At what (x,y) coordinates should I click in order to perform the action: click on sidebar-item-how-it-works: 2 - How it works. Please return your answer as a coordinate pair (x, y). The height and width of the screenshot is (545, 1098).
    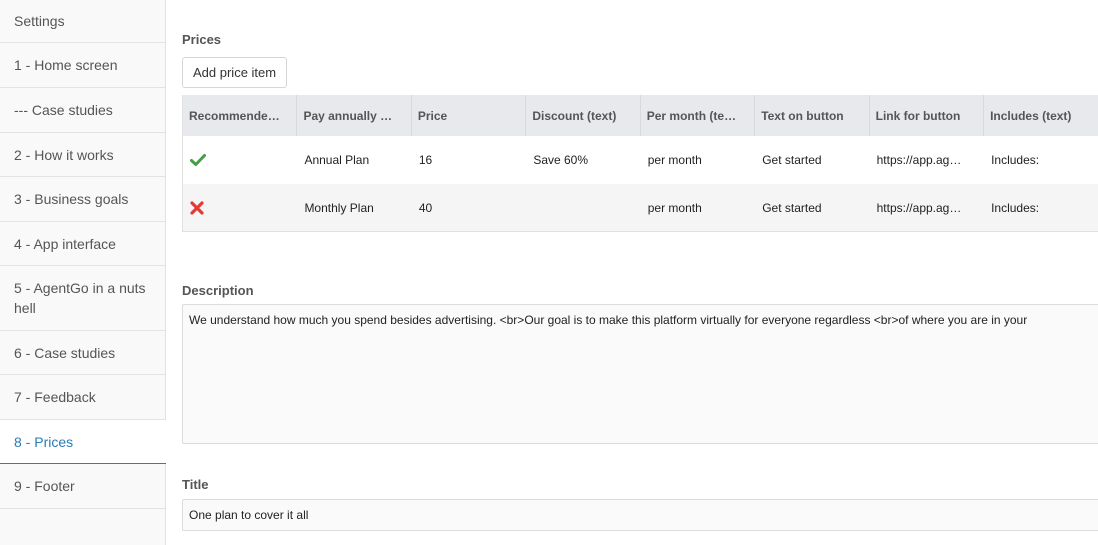
    Looking at the image, I should click on (83, 155).